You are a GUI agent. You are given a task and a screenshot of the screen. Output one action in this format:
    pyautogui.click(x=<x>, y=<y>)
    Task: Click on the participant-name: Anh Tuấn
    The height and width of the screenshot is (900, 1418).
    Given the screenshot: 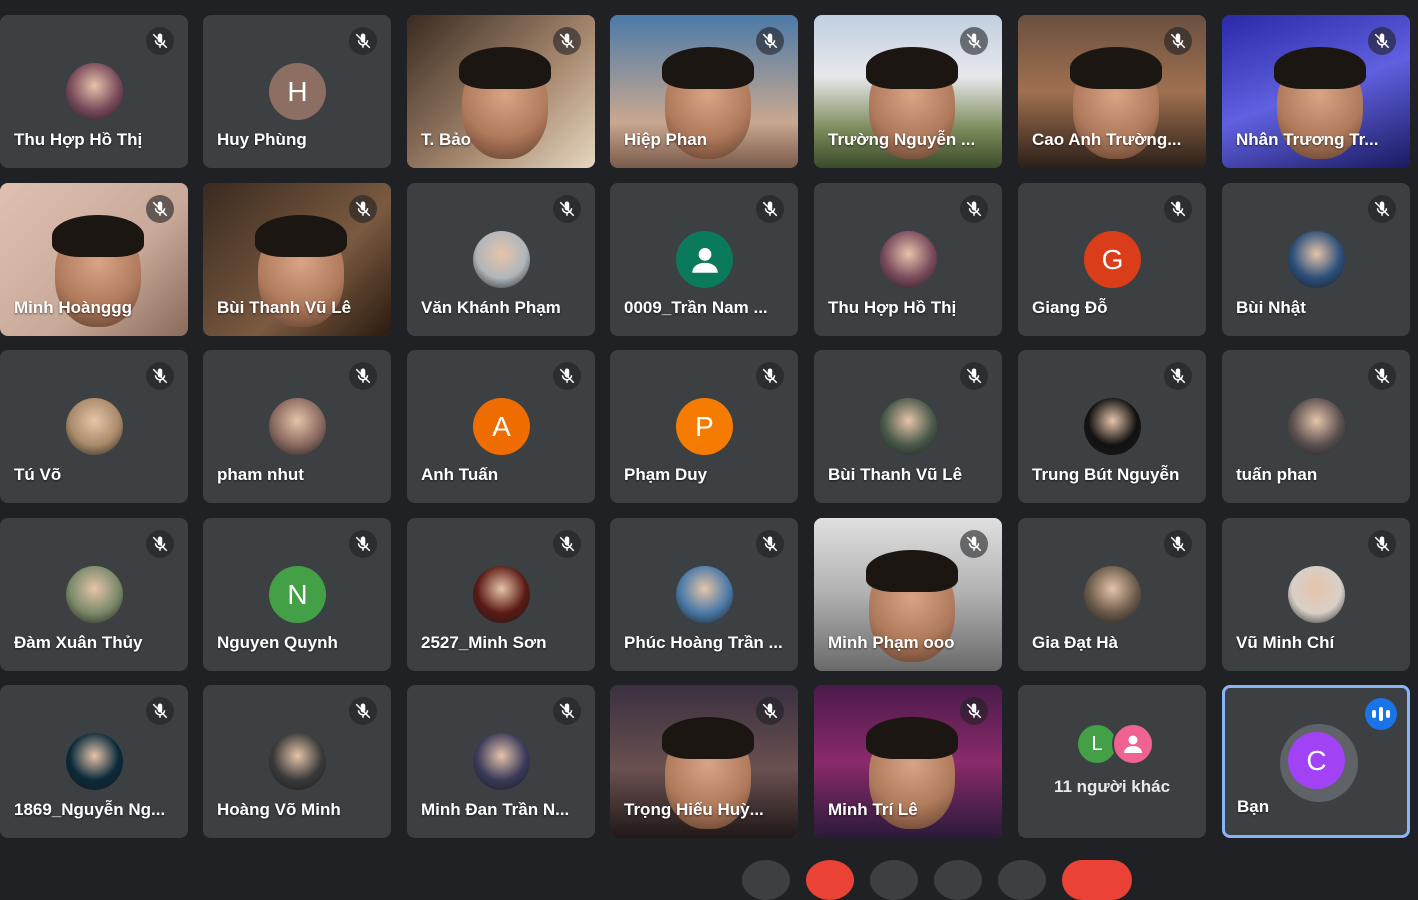 What is the action you would take?
    pyautogui.click(x=460, y=474)
    